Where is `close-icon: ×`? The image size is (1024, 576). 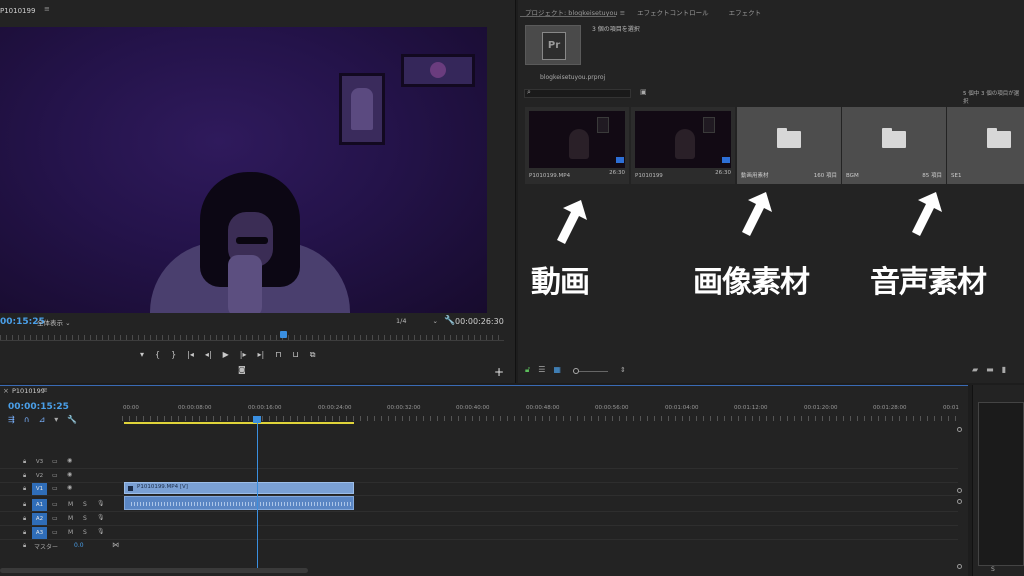 close-icon: × is located at coordinates (6, 391).